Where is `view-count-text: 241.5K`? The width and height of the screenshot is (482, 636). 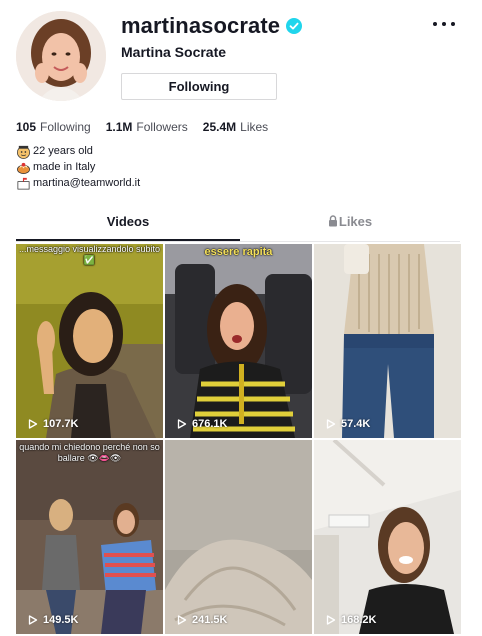
view-count-text: 241.5K is located at coordinates (210, 620).